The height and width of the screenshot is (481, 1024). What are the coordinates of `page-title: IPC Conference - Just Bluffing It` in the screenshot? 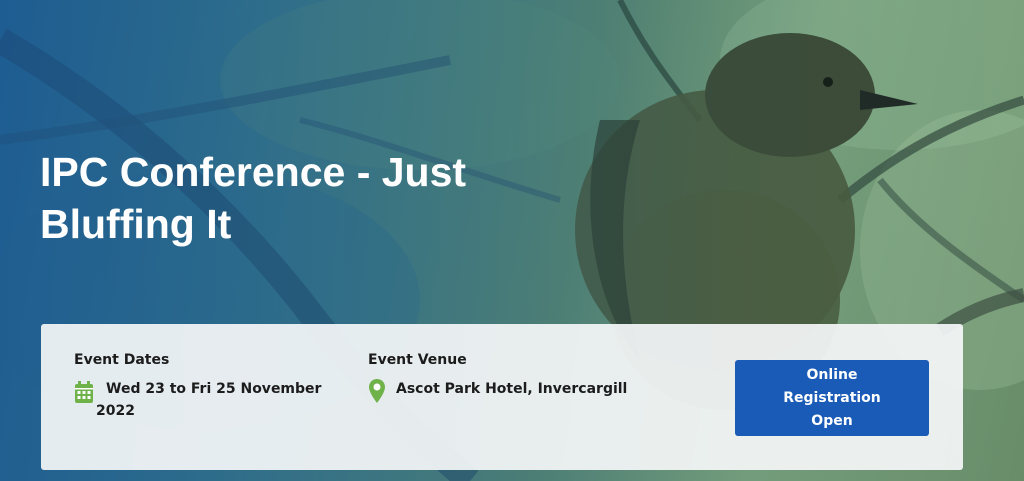 It's located at (253, 198).